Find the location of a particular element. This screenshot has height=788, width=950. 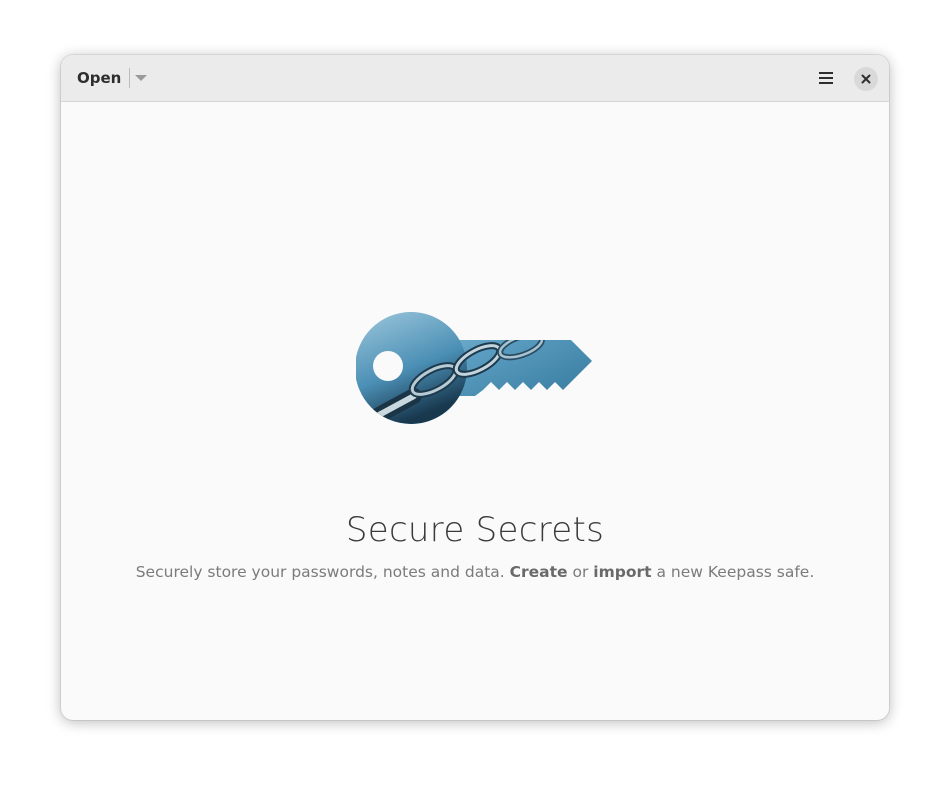

close-icon is located at coordinates (866, 79).